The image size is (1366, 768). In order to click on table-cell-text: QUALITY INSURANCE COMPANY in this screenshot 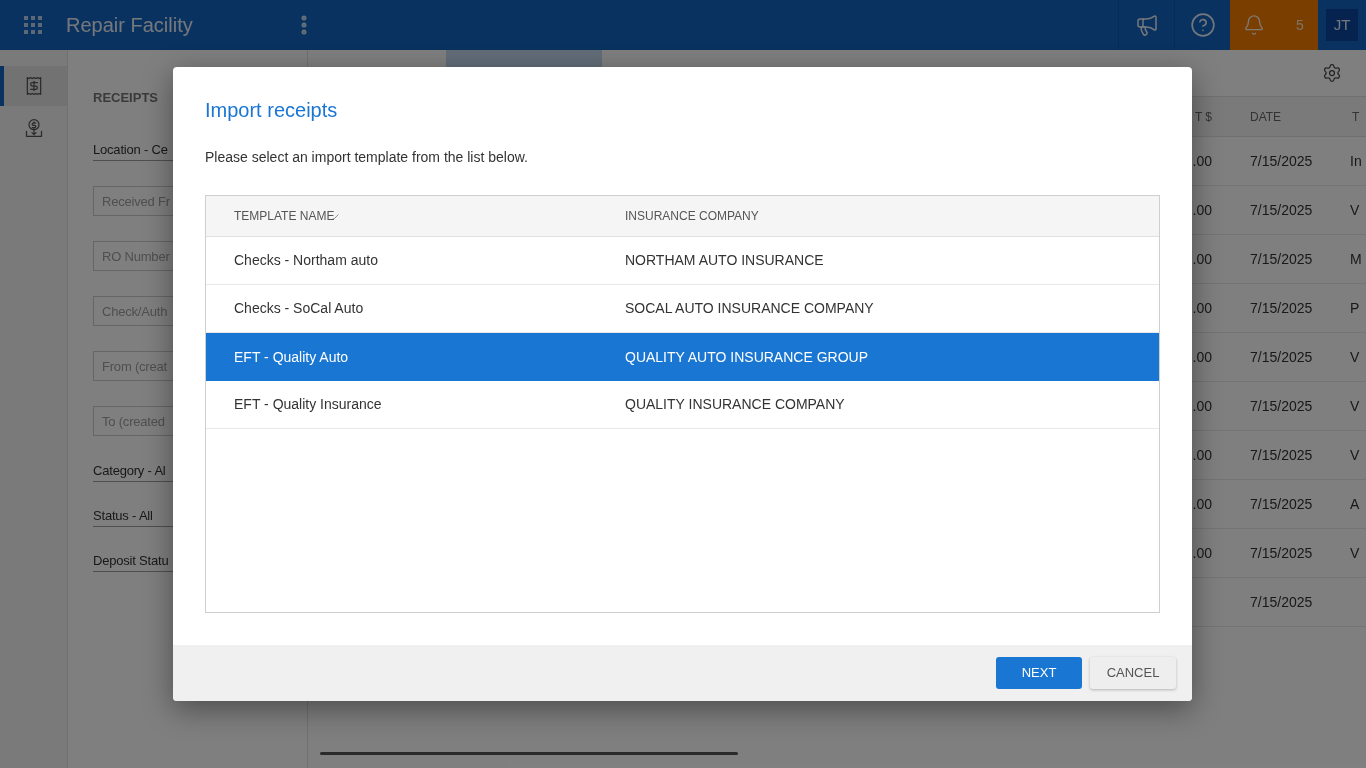, I will do `click(735, 404)`.